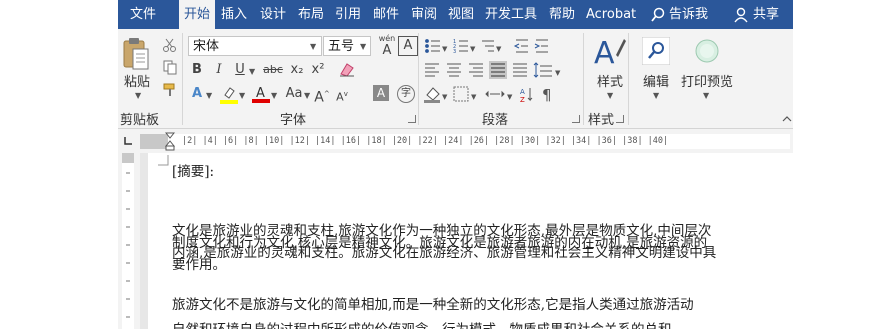  Describe the element at coordinates (138, 95) in the screenshot. I see `paste-dropdown-arrow-icon: ▼` at that location.